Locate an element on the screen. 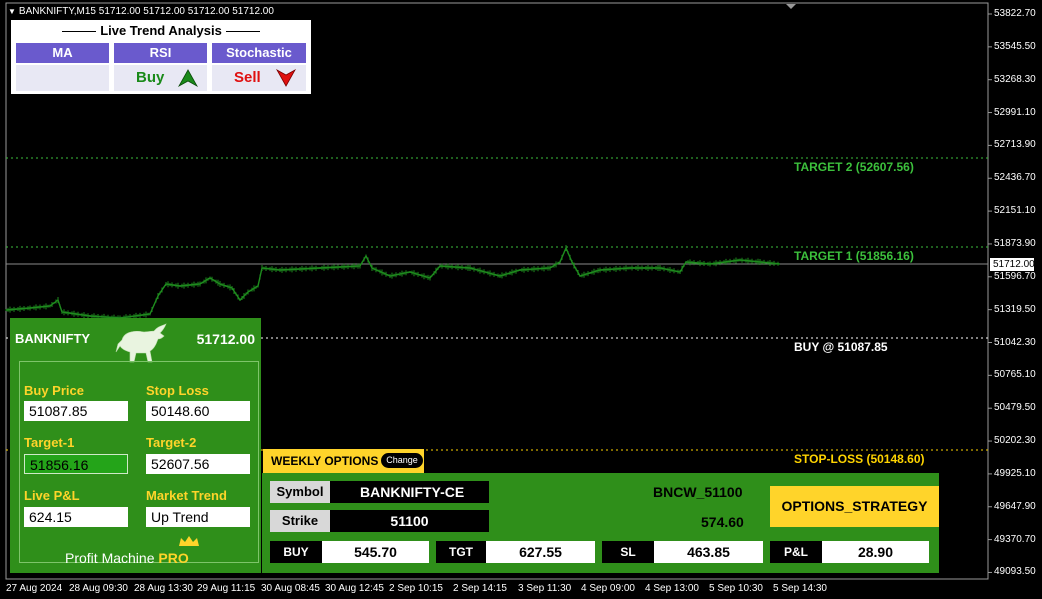 This screenshot has height=599, width=1042. weekly-options-tab: WEEKLY OPTIONS Change is located at coordinates (343, 461).